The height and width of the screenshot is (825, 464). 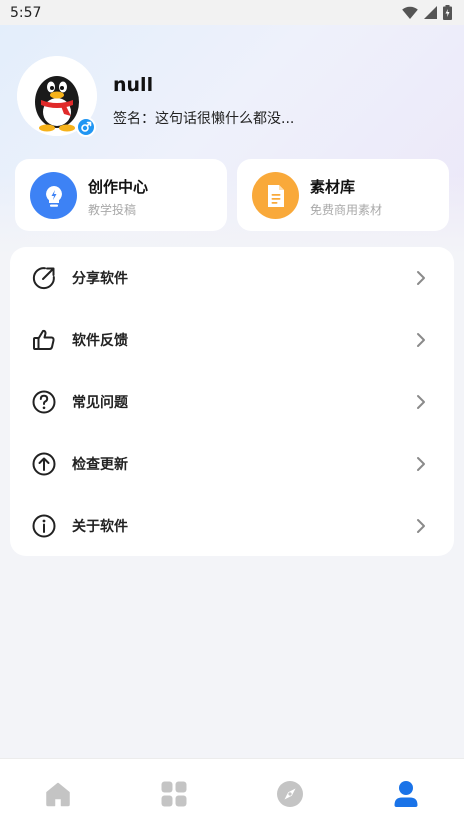 What do you see at coordinates (232, 12) in the screenshot?
I see `status-bar: 5:57` at bounding box center [232, 12].